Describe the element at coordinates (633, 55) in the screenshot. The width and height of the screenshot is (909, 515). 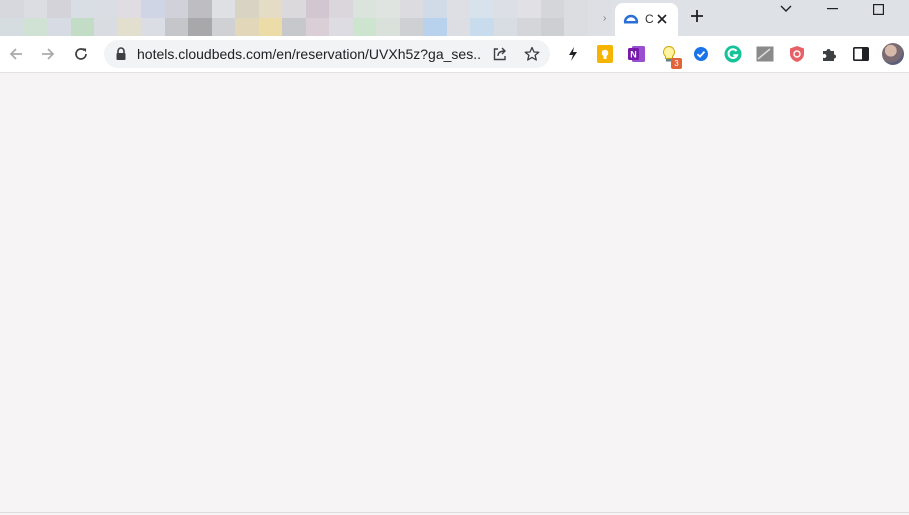
I see `onenote-letter: N` at that location.